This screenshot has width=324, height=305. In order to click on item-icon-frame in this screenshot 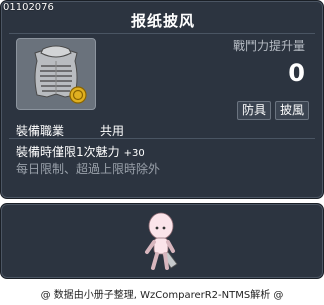, I will do `click(56, 74)`.